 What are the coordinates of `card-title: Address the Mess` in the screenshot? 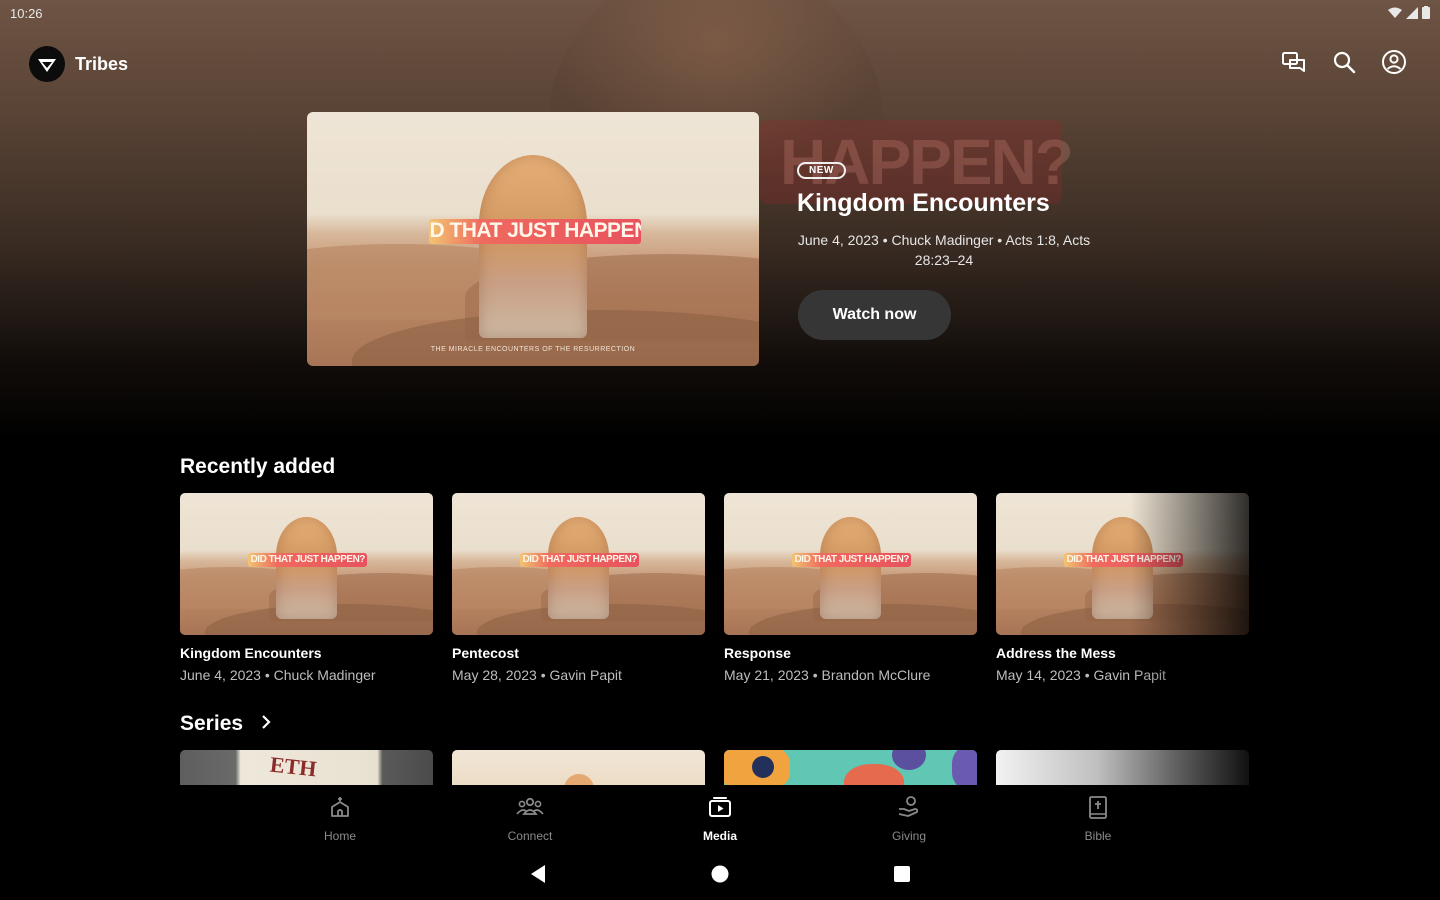 It's located at (1056, 653).